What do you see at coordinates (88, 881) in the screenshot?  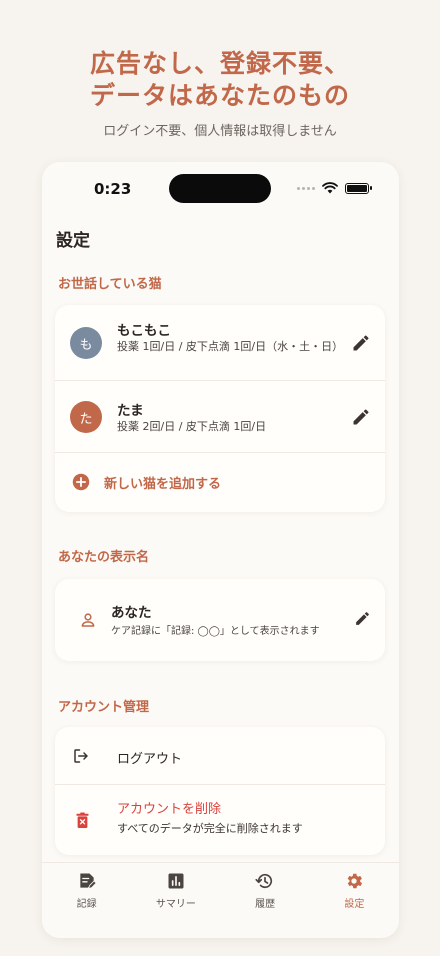 I see `edit-note-icon` at bounding box center [88, 881].